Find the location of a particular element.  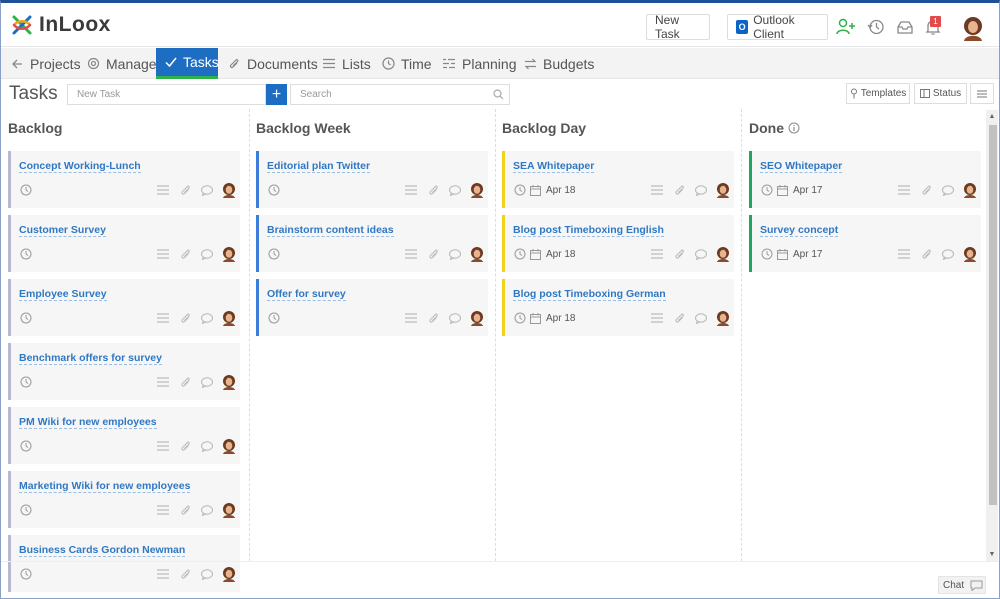

nav-time: Time is located at coordinates (406, 63).